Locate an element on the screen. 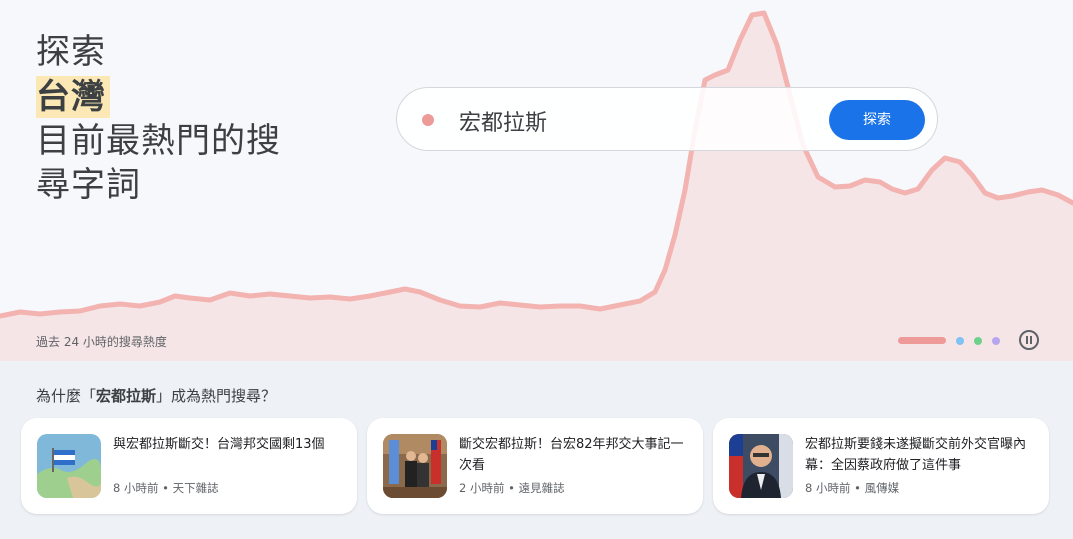 This screenshot has width=1073, height=539. article-meta: 2 小時前 • 遠見雜誌 is located at coordinates (512, 488).